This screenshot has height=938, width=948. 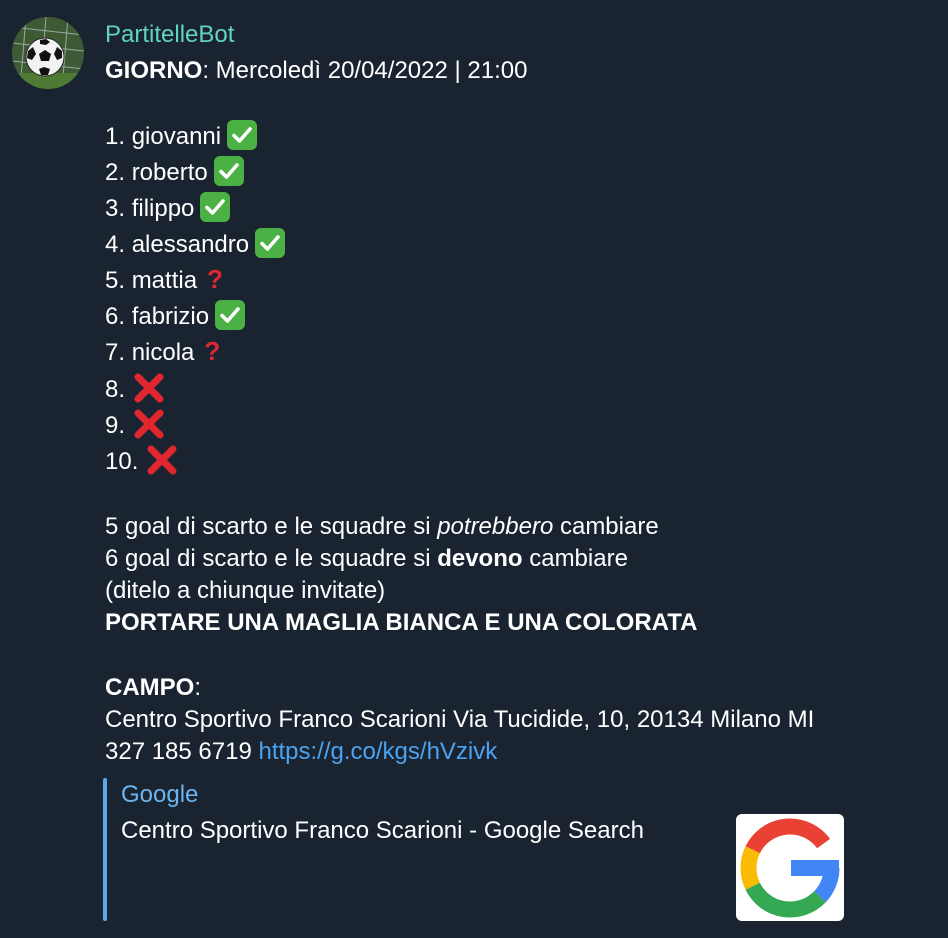 I want to click on player-name: mattia, so click(x=164, y=280).